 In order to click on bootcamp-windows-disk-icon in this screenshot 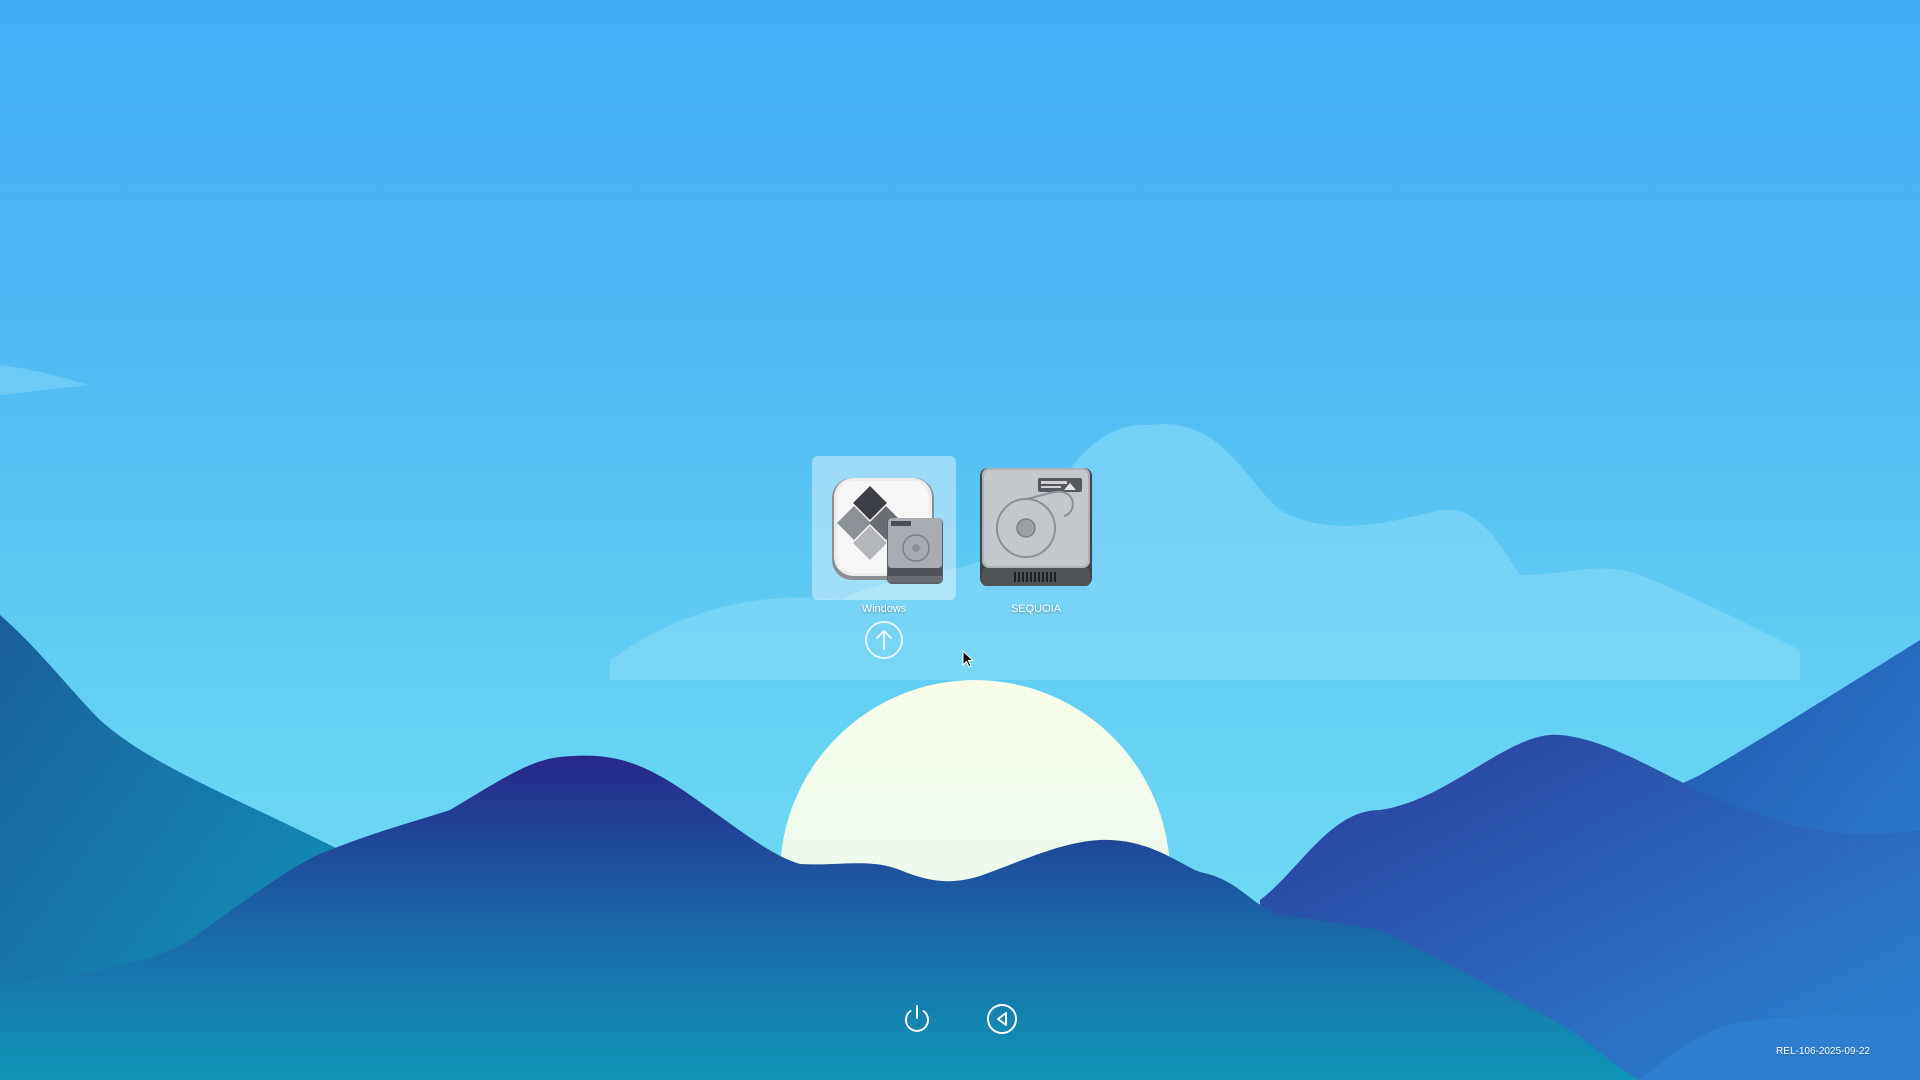, I will do `click(887, 531)`.